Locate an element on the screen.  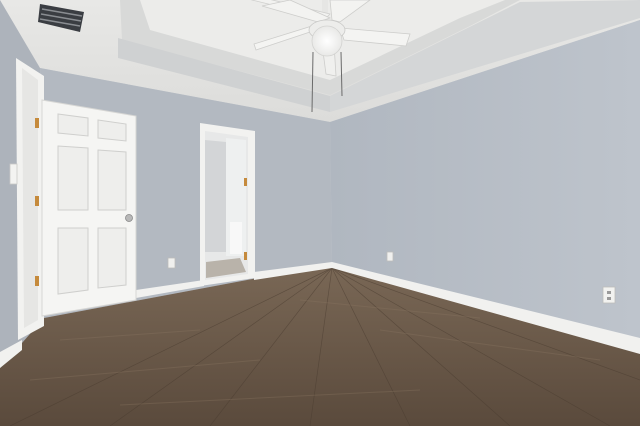
light-switch is located at coordinates (13, 174).